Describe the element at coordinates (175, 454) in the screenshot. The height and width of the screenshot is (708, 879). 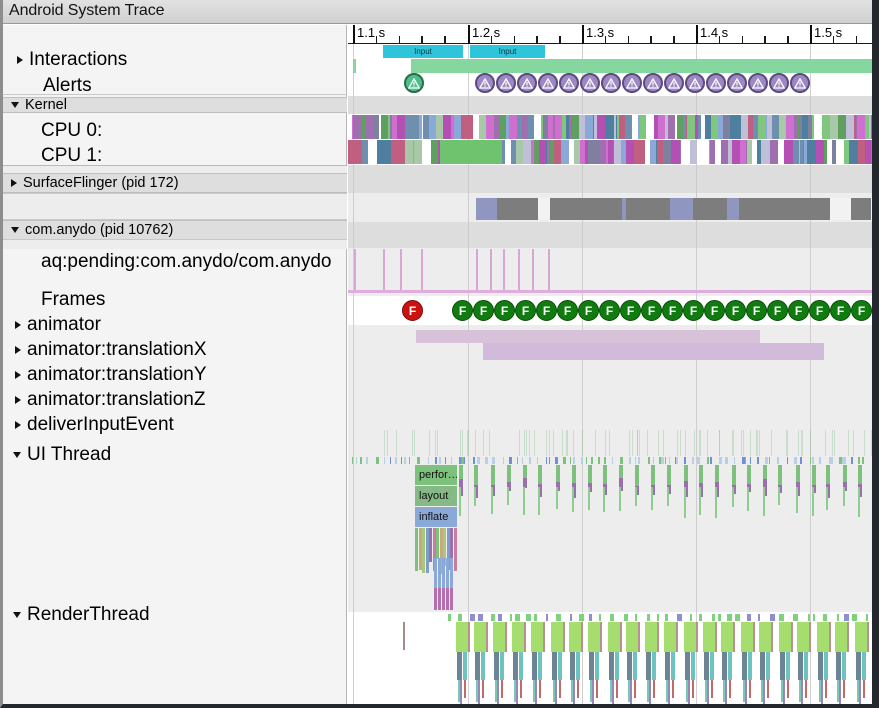
I see `track-label-row-uithread: UI Thread` at that location.